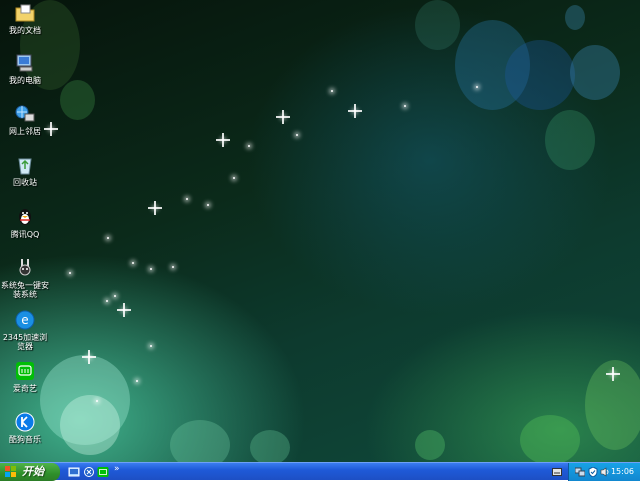  I want to click on rabbit-icon, so click(25, 268).